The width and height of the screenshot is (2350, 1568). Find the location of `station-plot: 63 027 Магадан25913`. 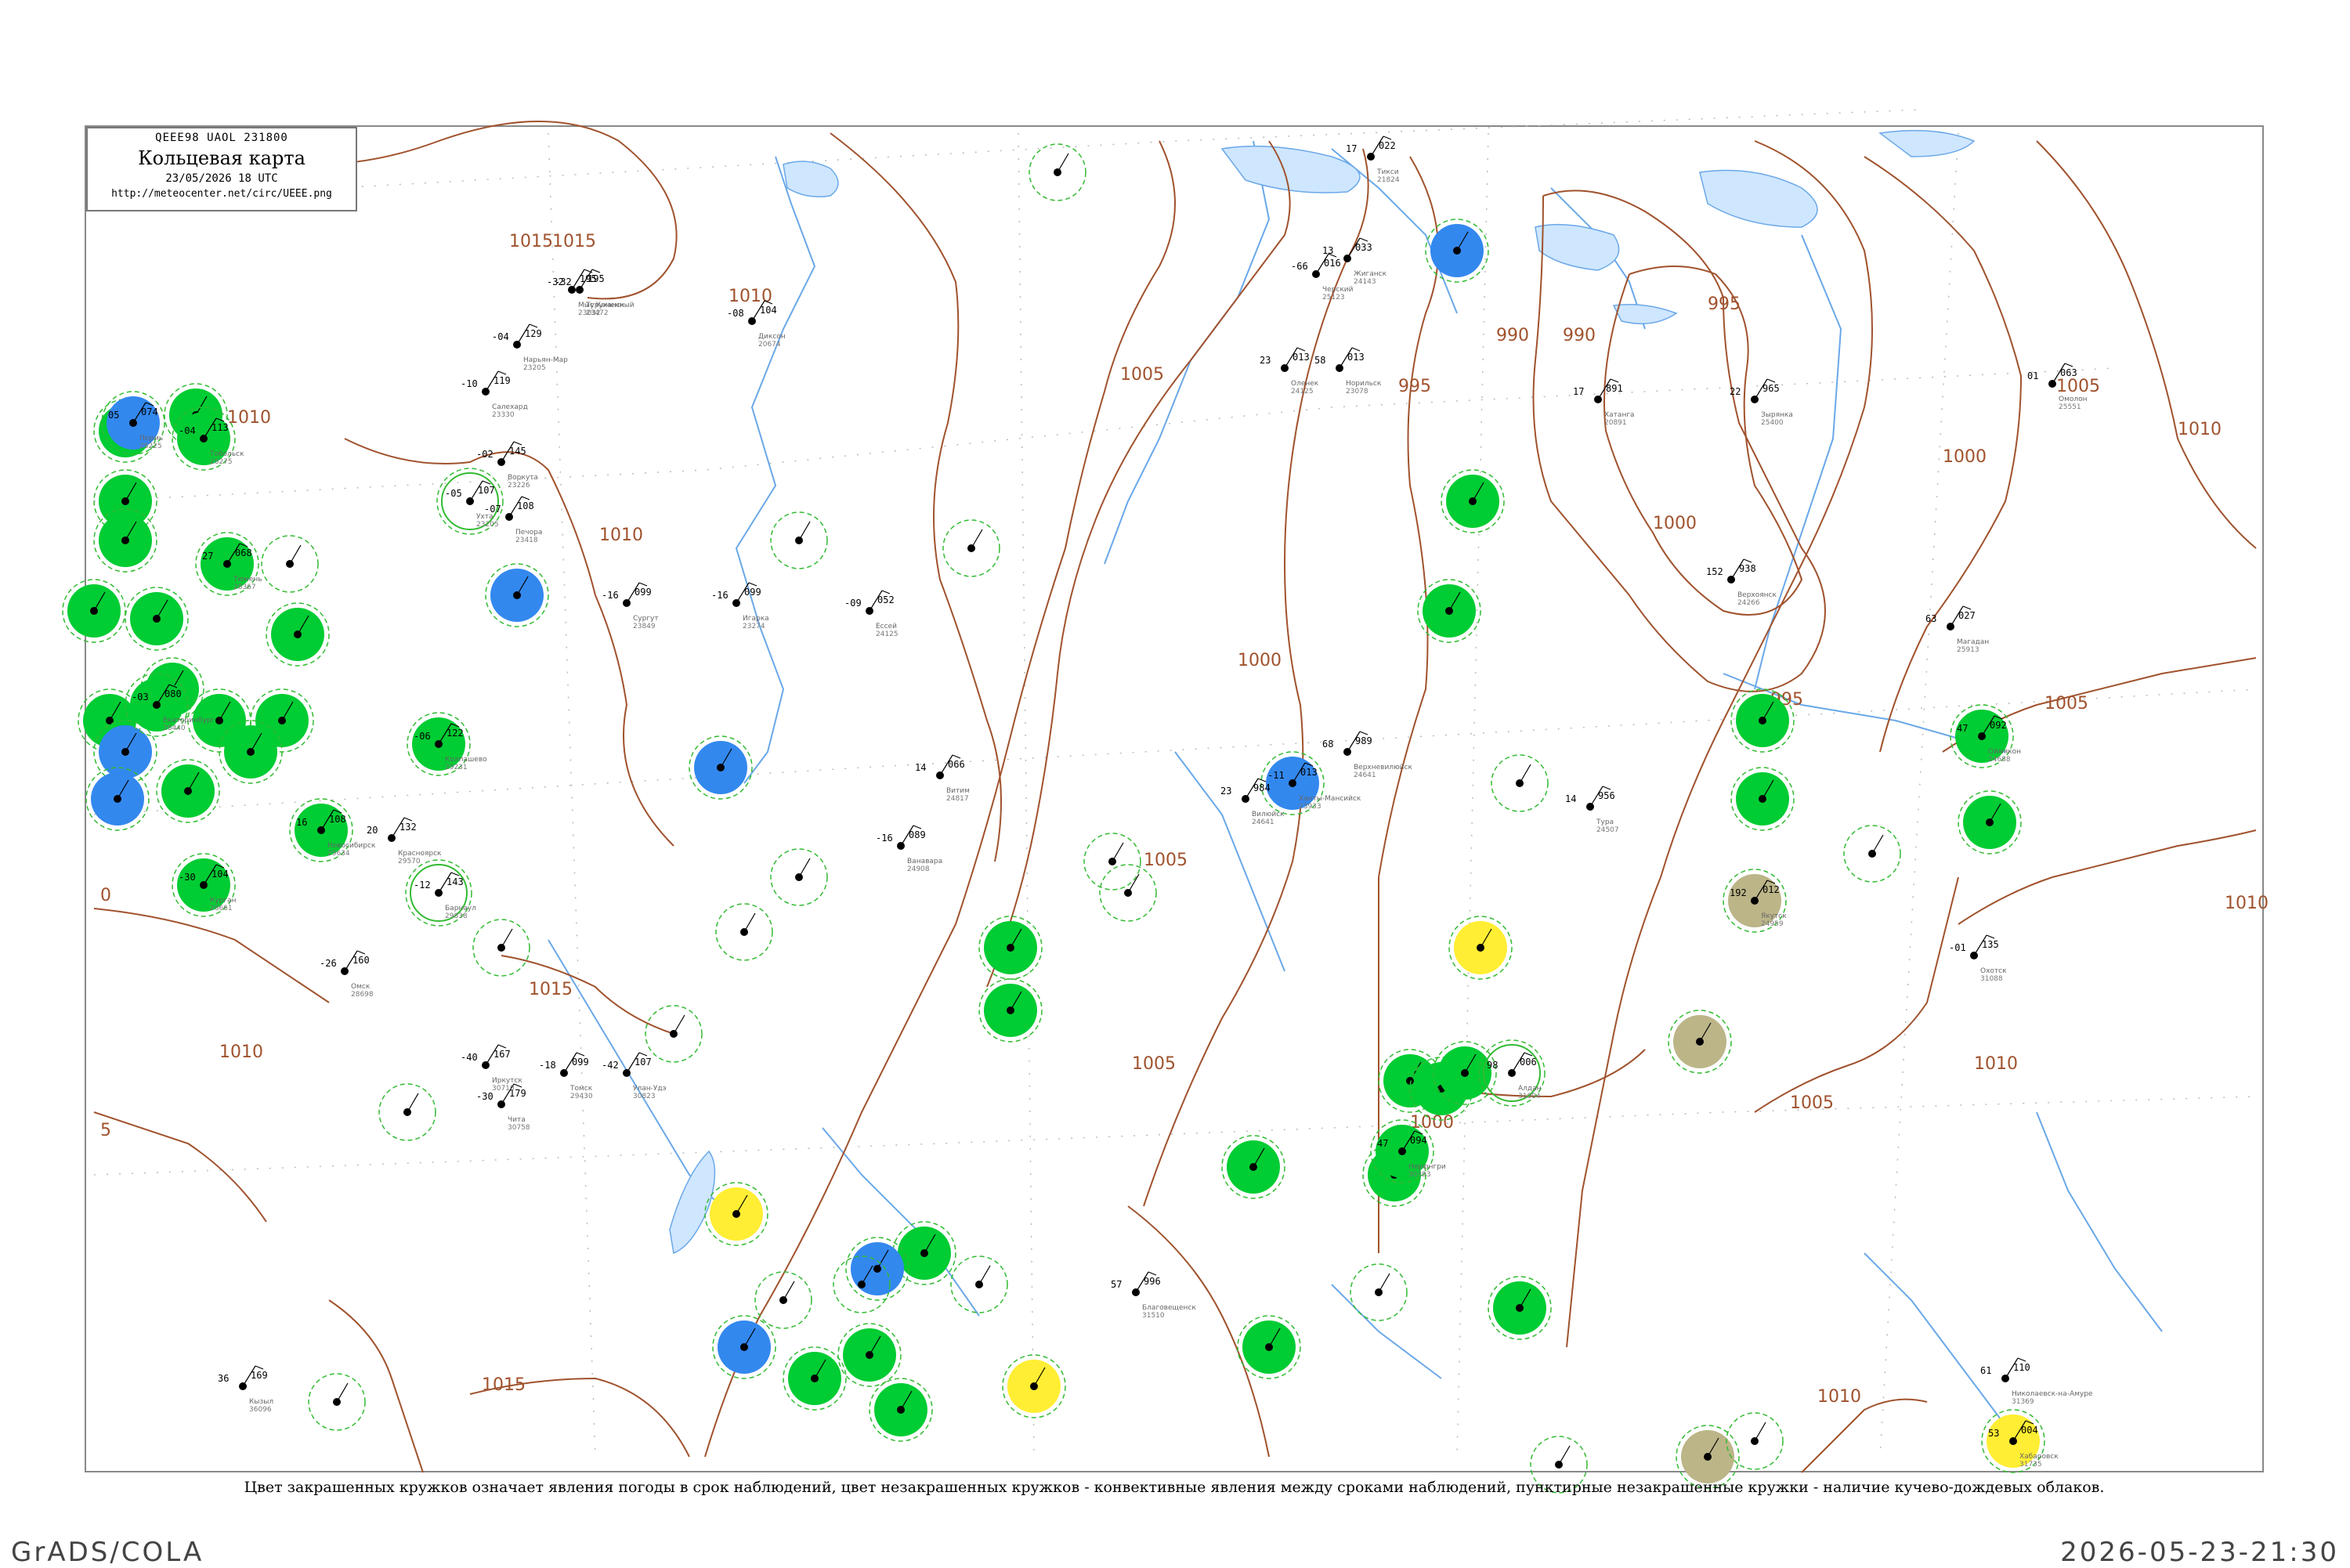

station-plot: 63 027 Магадан25913 is located at coordinates (1957, 629).